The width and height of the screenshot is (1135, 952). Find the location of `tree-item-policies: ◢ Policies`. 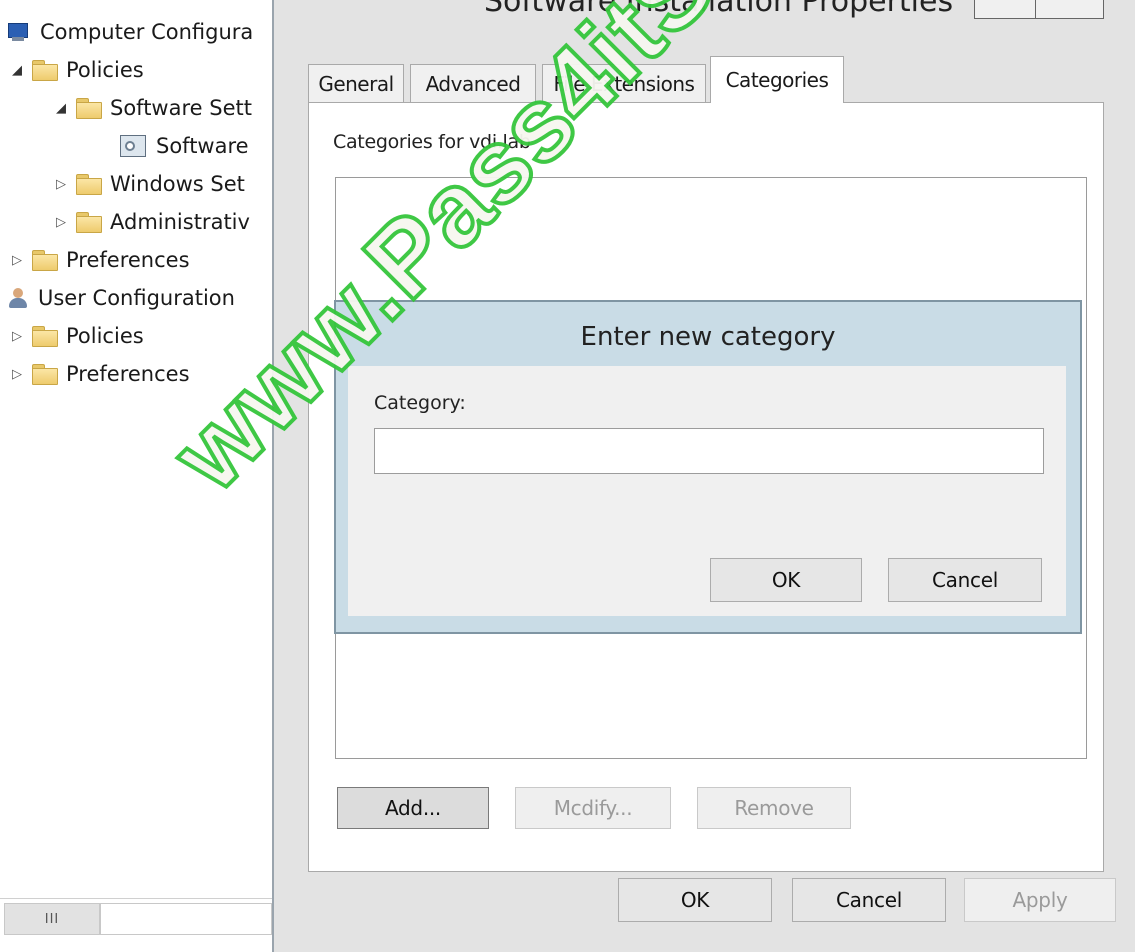

tree-item-policies: ◢ Policies is located at coordinates (76, 70).